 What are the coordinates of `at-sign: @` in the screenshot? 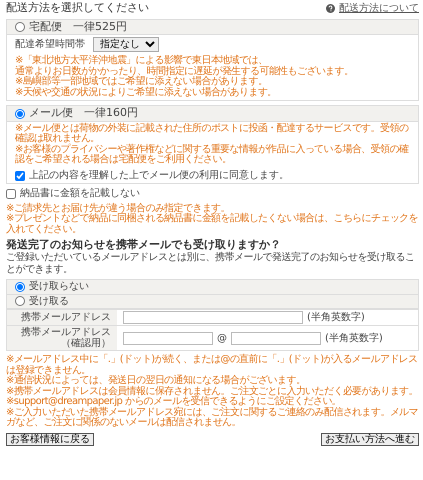 It's located at (222, 338).